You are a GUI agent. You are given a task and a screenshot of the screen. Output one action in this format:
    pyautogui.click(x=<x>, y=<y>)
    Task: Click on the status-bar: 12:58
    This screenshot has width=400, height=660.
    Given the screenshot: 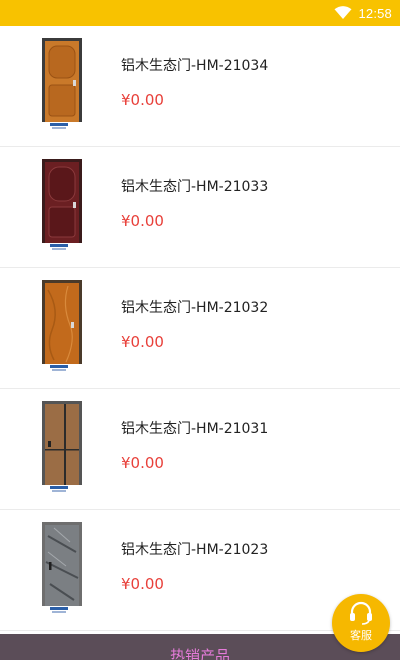 What is the action you would take?
    pyautogui.click(x=200, y=13)
    